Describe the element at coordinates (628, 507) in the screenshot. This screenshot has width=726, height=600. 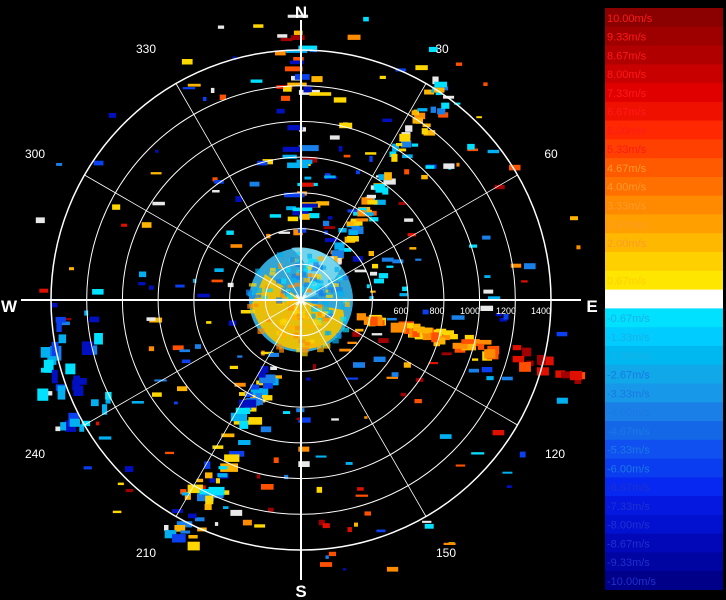
I see `legend-label: -7.33m/s` at that location.